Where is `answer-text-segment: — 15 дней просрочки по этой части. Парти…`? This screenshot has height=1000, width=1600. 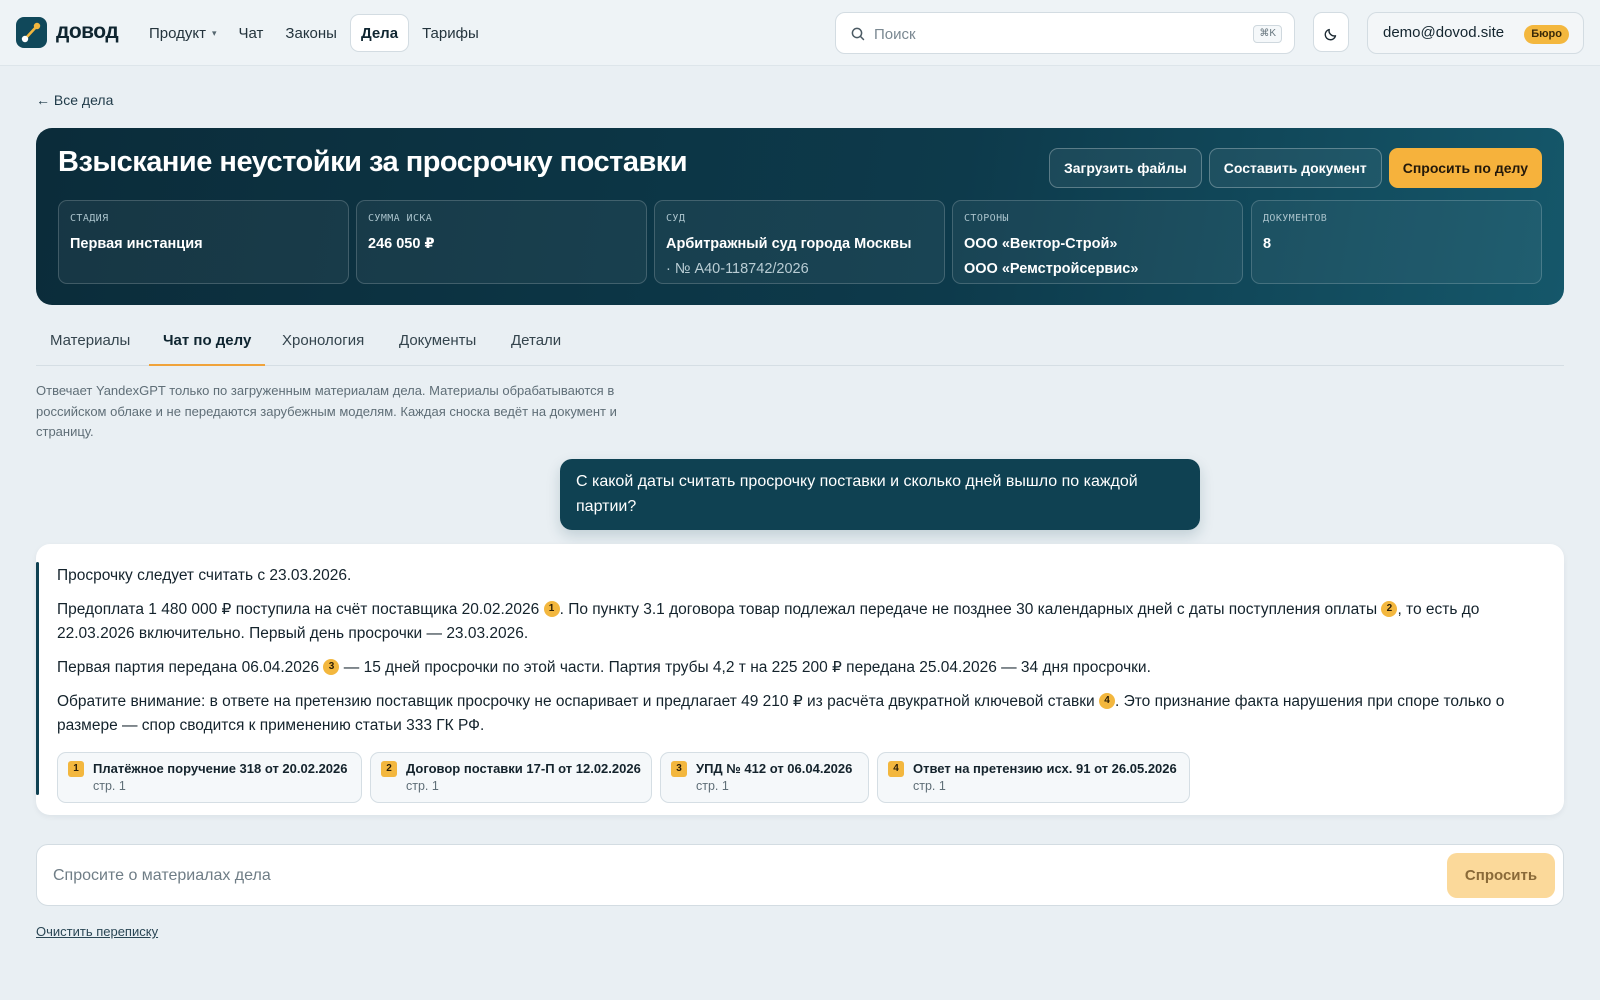
answer-text-segment: — 15 дней просрочки по этой части. Парти… is located at coordinates (745, 667).